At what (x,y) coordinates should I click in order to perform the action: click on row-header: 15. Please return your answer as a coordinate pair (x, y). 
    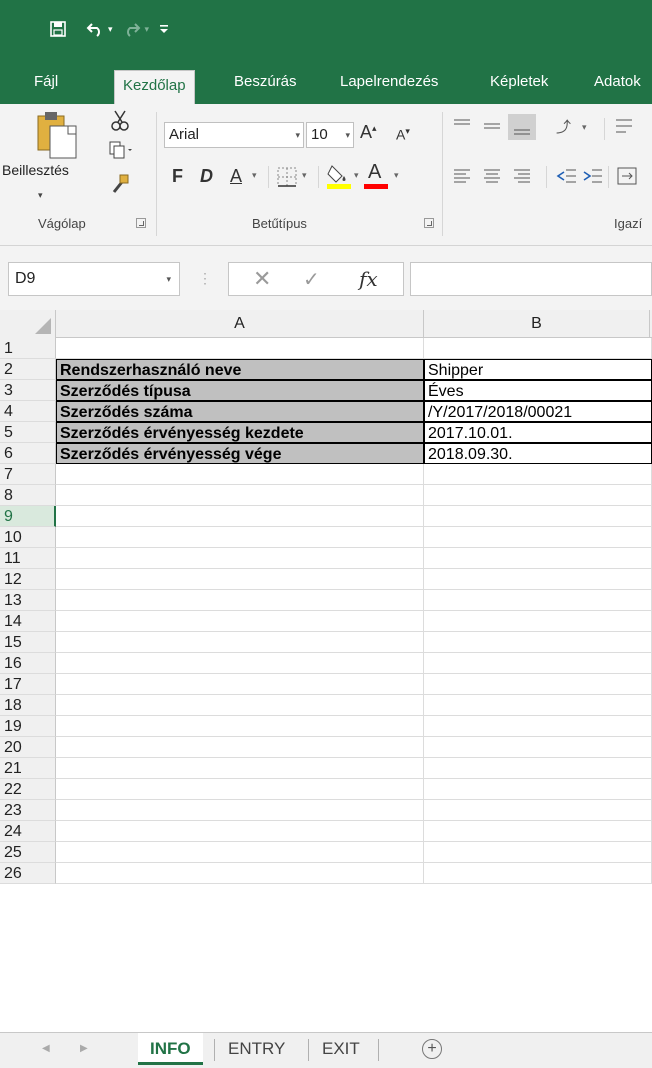
    Looking at the image, I should click on (28, 642).